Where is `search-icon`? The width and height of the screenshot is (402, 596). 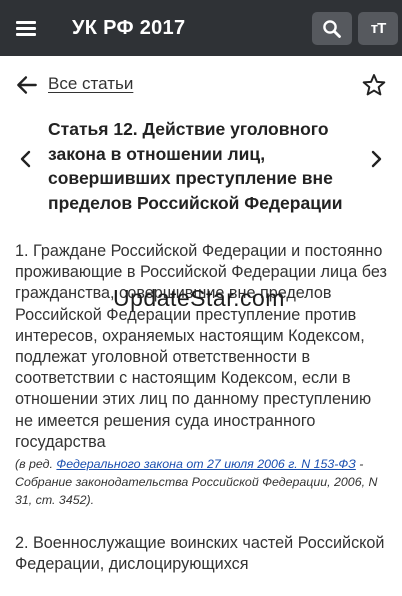
search-icon is located at coordinates (332, 28).